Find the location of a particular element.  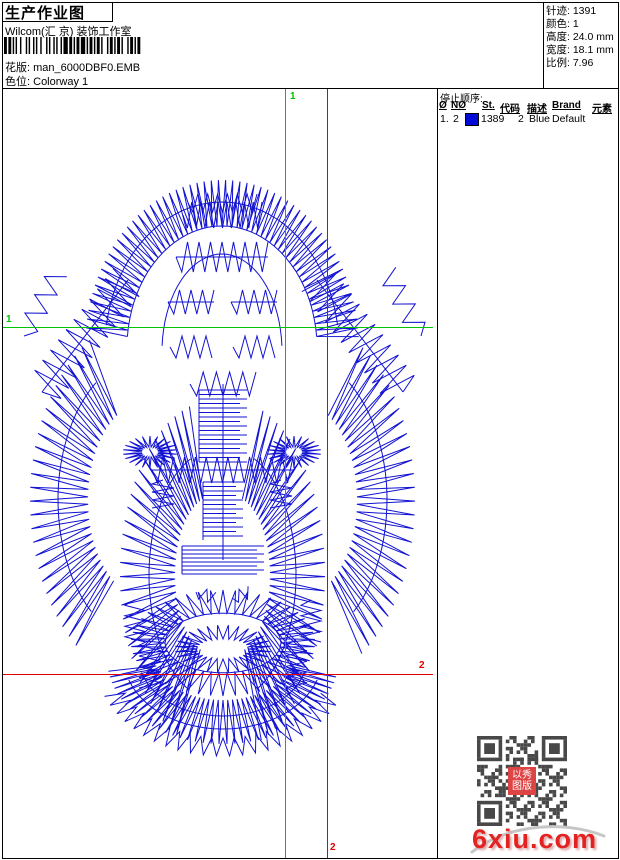

qr-code: 以秀图版 is located at coordinates (522, 781).